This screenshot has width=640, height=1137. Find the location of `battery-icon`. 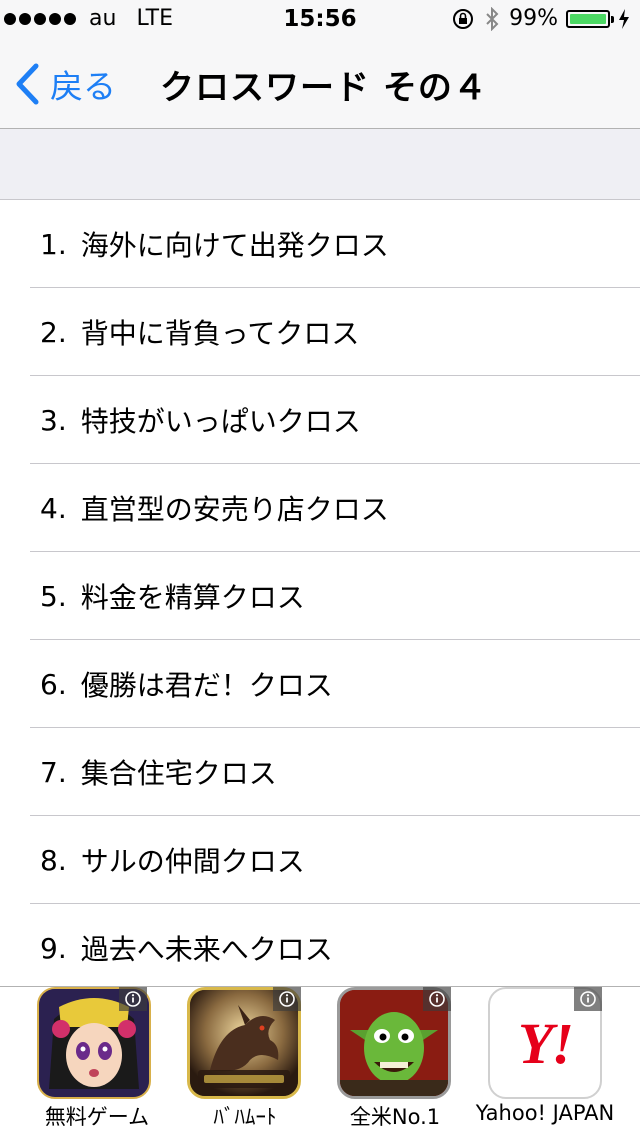

battery-icon is located at coordinates (590, 18).